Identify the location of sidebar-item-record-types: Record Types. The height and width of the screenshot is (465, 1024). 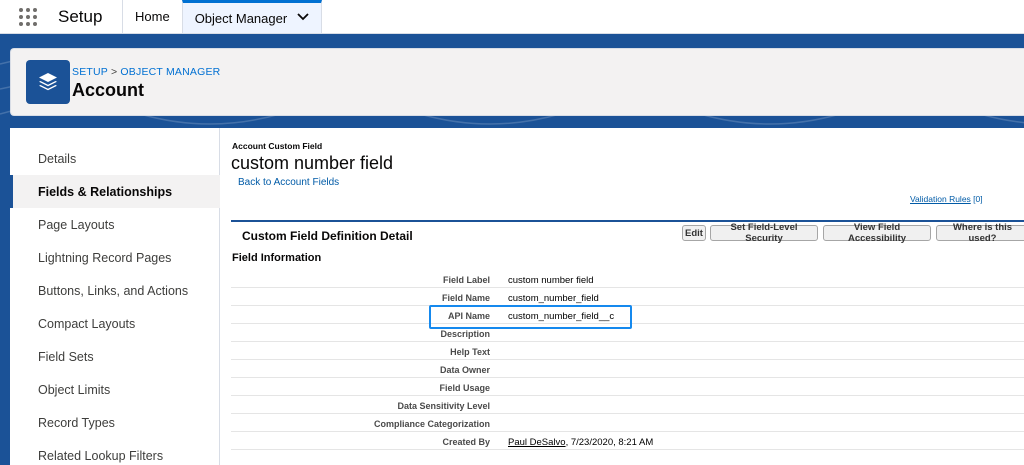
(115, 422).